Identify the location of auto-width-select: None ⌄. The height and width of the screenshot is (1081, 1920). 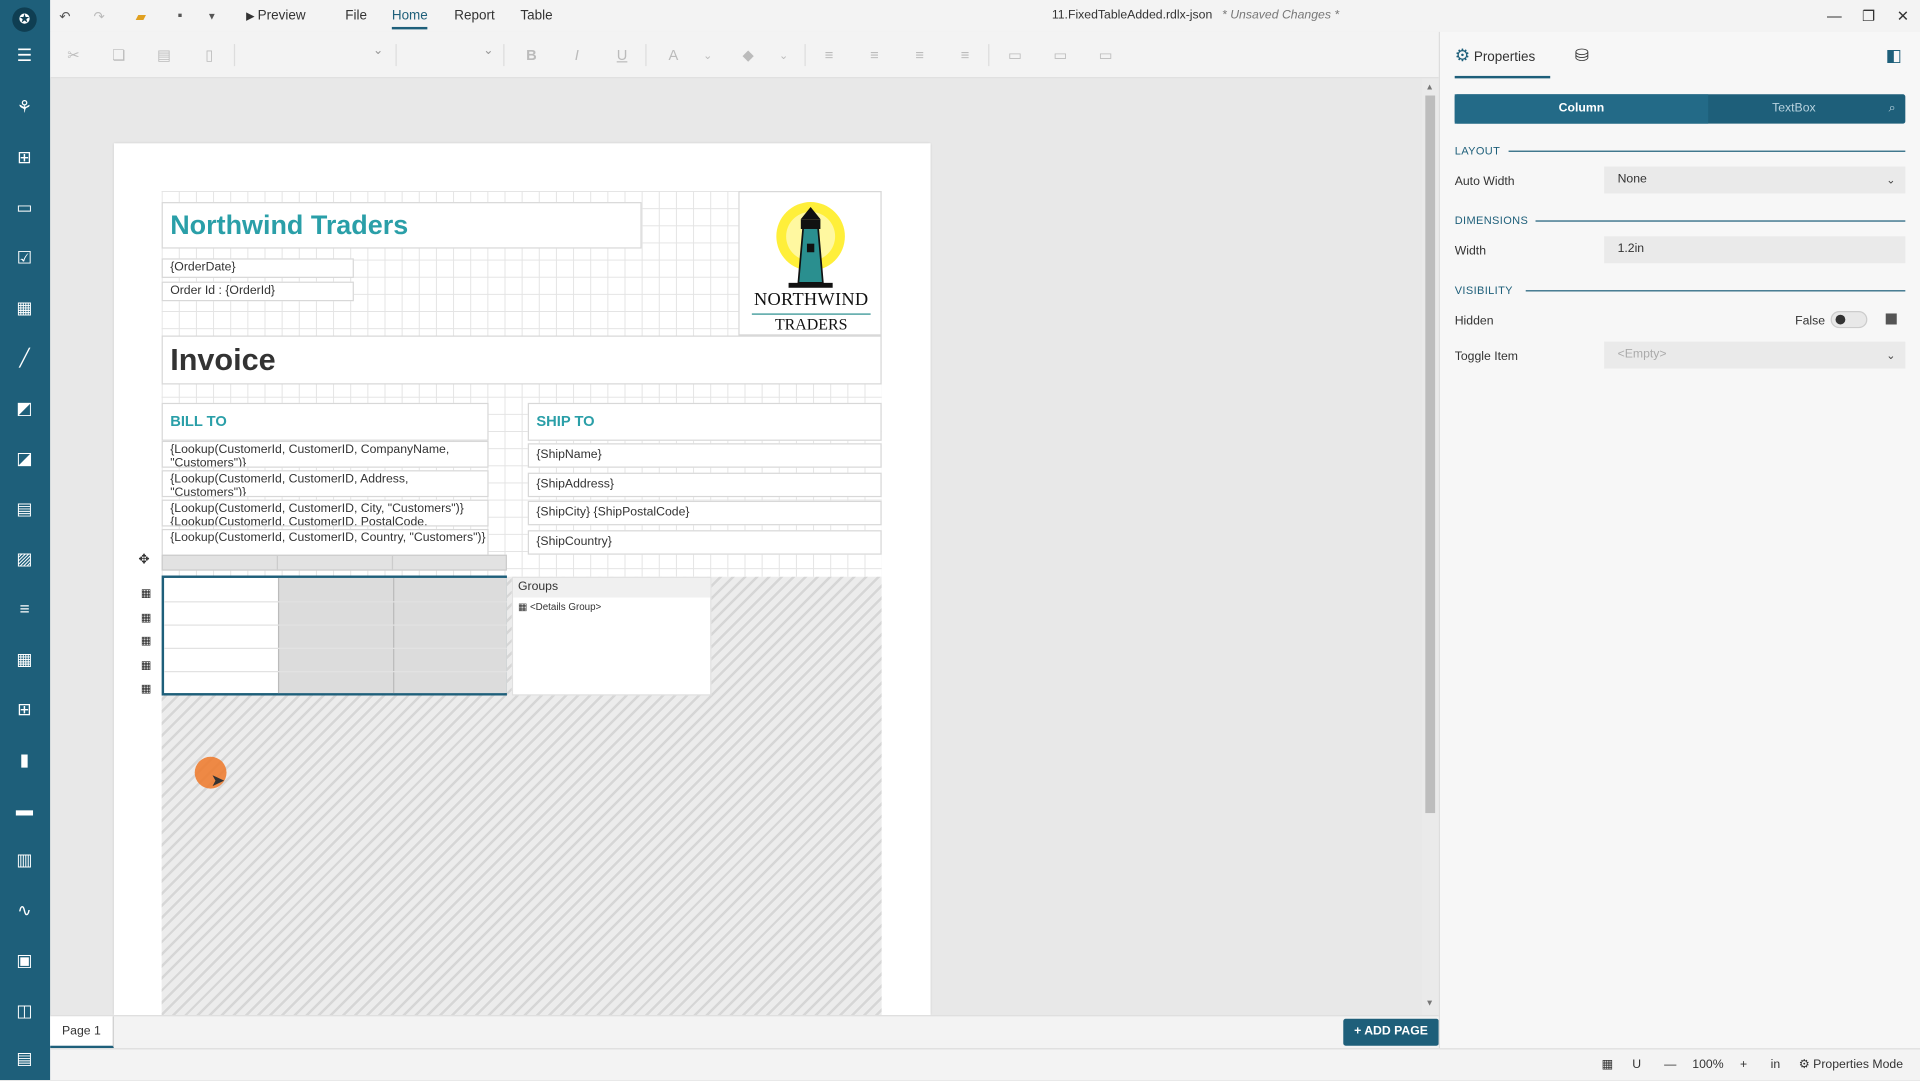
(1755, 180).